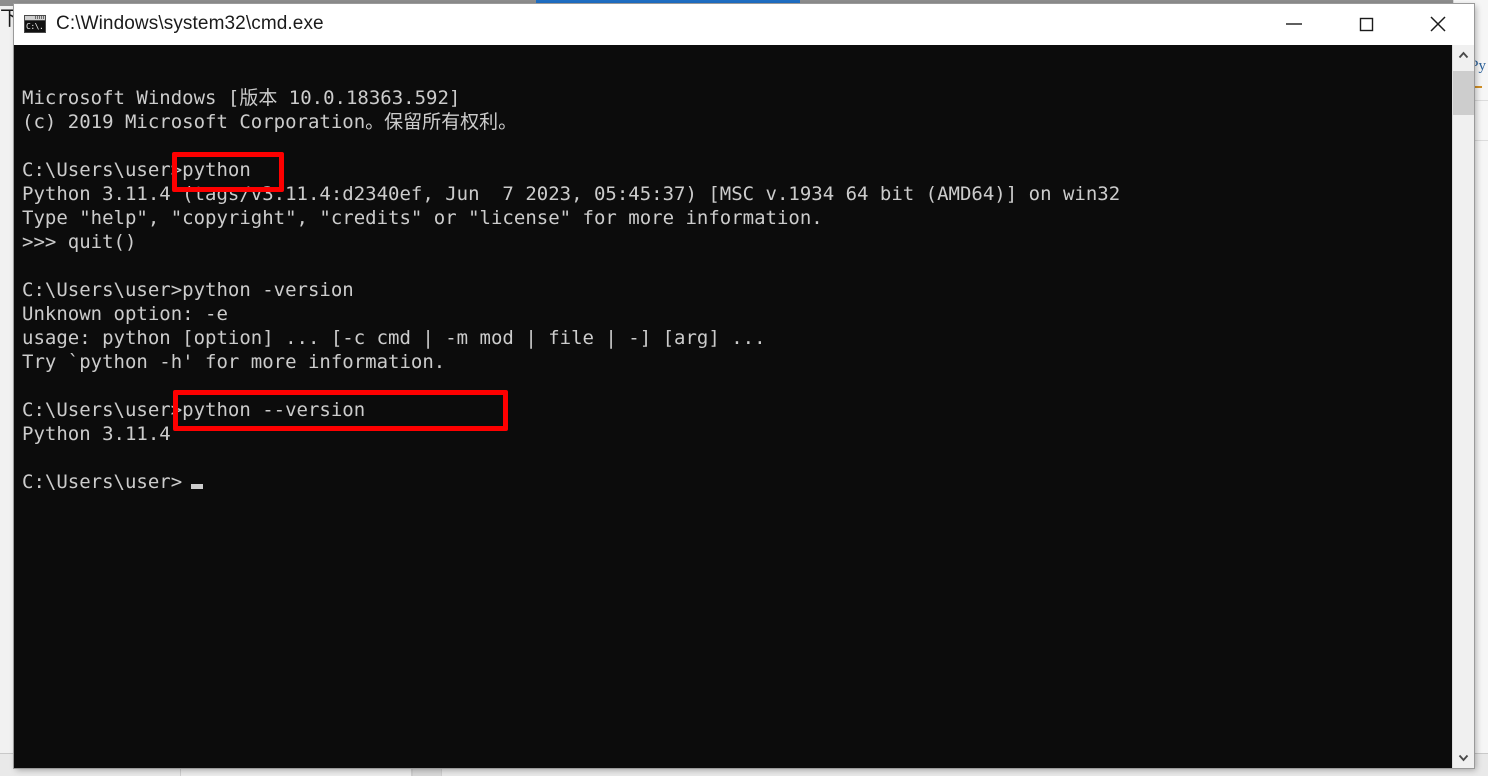 The height and width of the screenshot is (776, 1488). What do you see at coordinates (1463, 93) in the screenshot?
I see `scrollbar-thumb` at bounding box center [1463, 93].